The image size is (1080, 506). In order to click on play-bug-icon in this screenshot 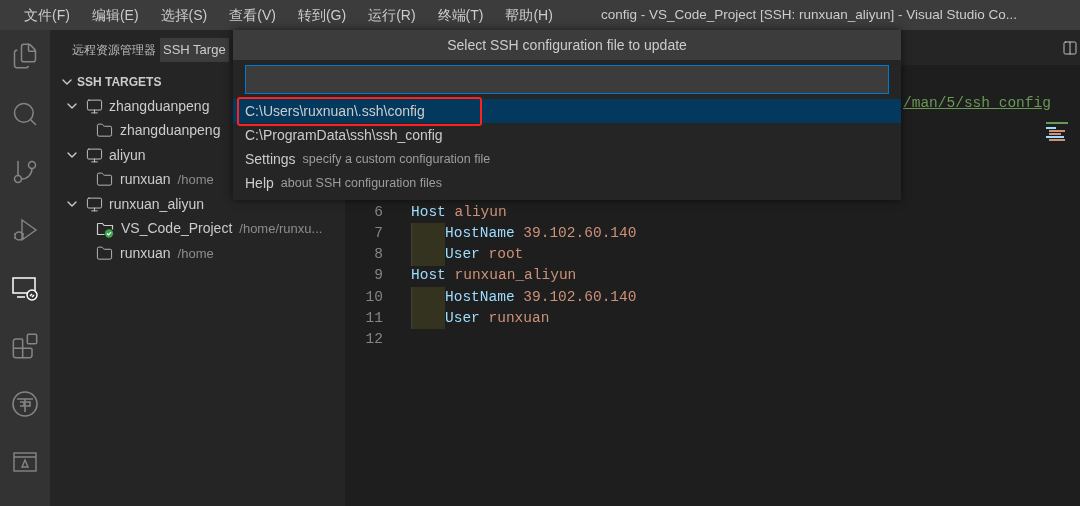, I will do `click(25, 230)`.